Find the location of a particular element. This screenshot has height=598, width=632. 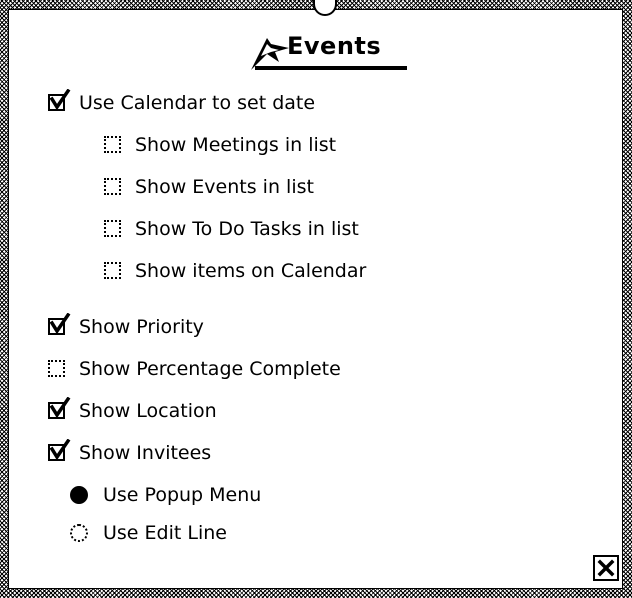

radio-label: Use Popup Menu is located at coordinates (182, 495).